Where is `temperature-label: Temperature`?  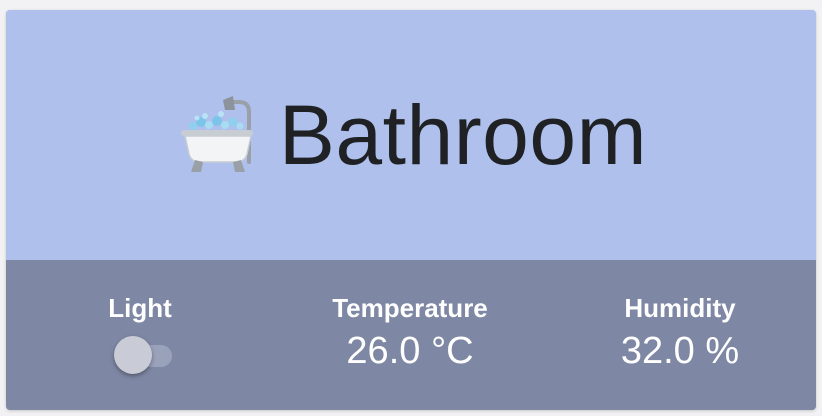 temperature-label: Temperature is located at coordinates (410, 308).